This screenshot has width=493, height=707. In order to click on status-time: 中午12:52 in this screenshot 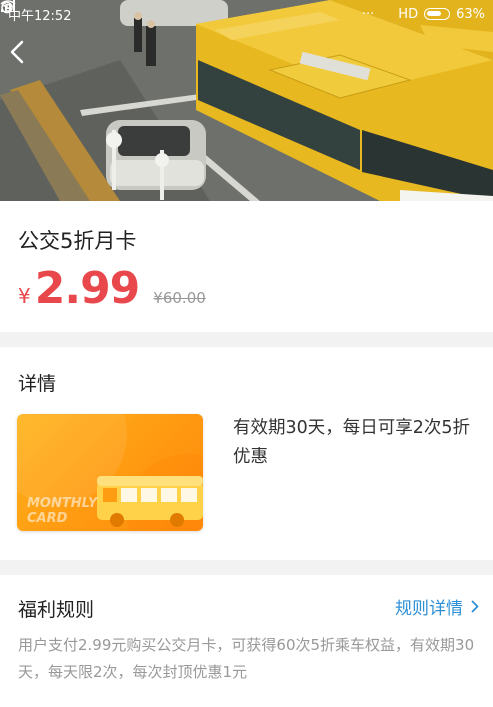, I will do `click(40, 16)`.